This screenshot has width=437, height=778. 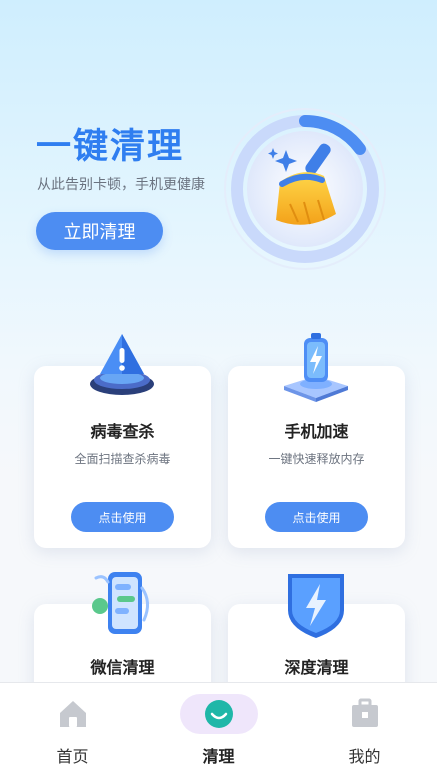 I want to click on card-title: 深度清理, so click(x=316, y=667).